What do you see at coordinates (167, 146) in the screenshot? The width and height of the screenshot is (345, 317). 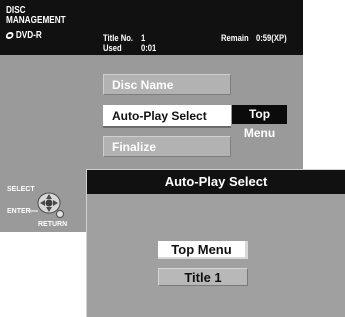 I see `finalize-button: Finalize` at bounding box center [167, 146].